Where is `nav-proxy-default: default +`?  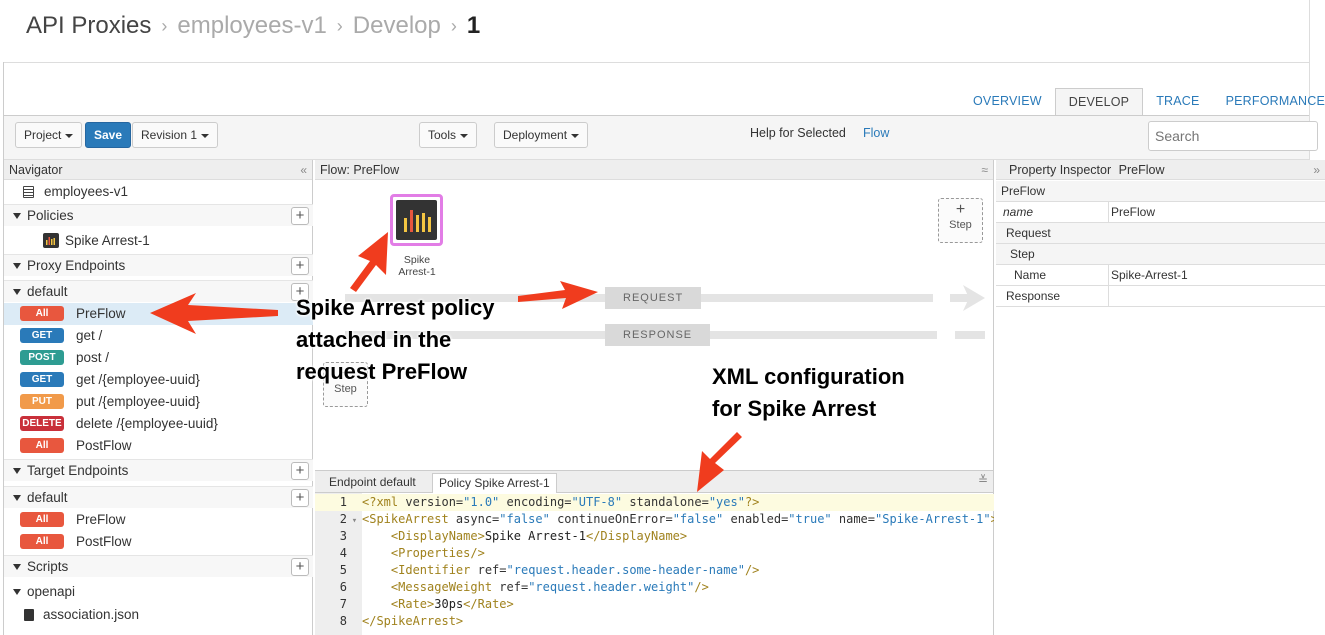
nav-proxy-default: default + is located at coordinates (158, 291).